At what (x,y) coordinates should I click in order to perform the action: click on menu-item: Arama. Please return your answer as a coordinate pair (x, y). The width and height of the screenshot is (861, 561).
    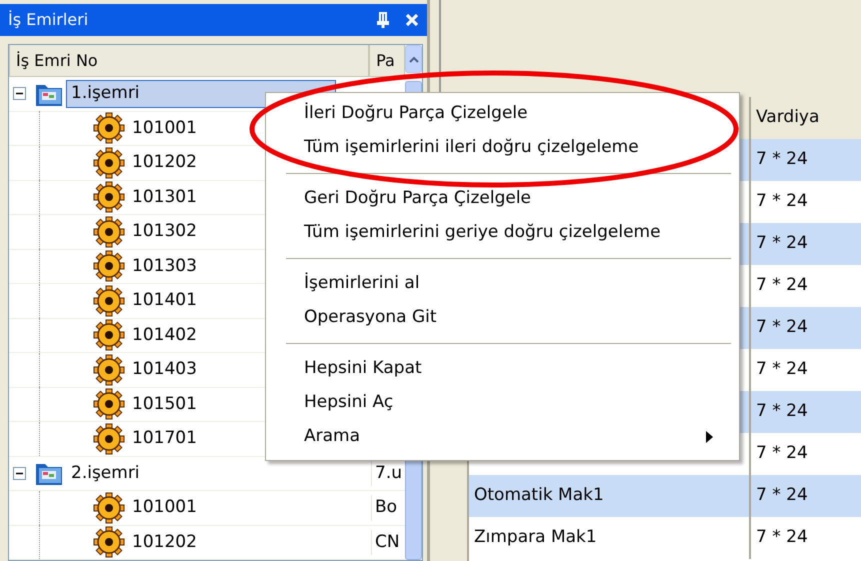
    Looking at the image, I should click on (502, 437).